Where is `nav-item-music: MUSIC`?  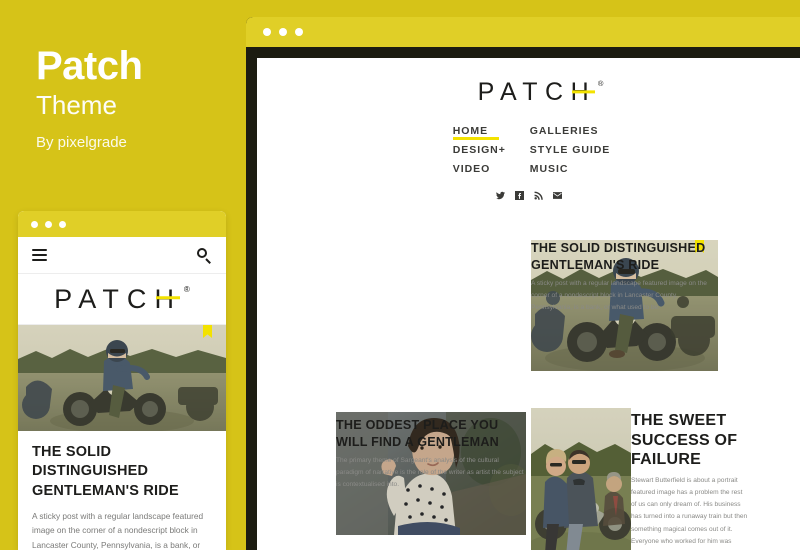
nav-item-music: MUSIC is located at coordinates (570, 170).